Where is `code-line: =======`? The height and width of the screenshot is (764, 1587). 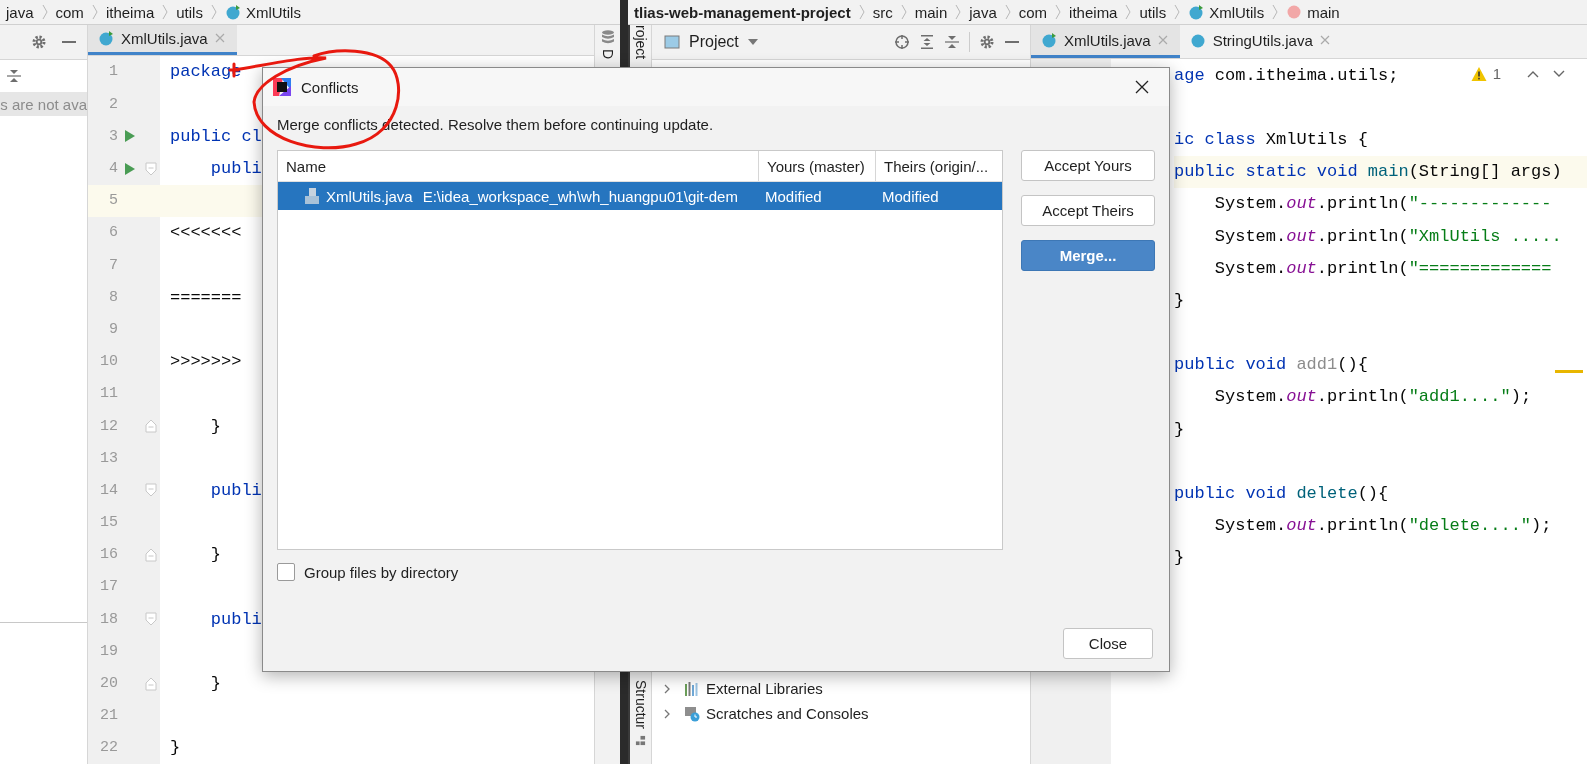 code-line: ======= is located at coordinates (206, 297).